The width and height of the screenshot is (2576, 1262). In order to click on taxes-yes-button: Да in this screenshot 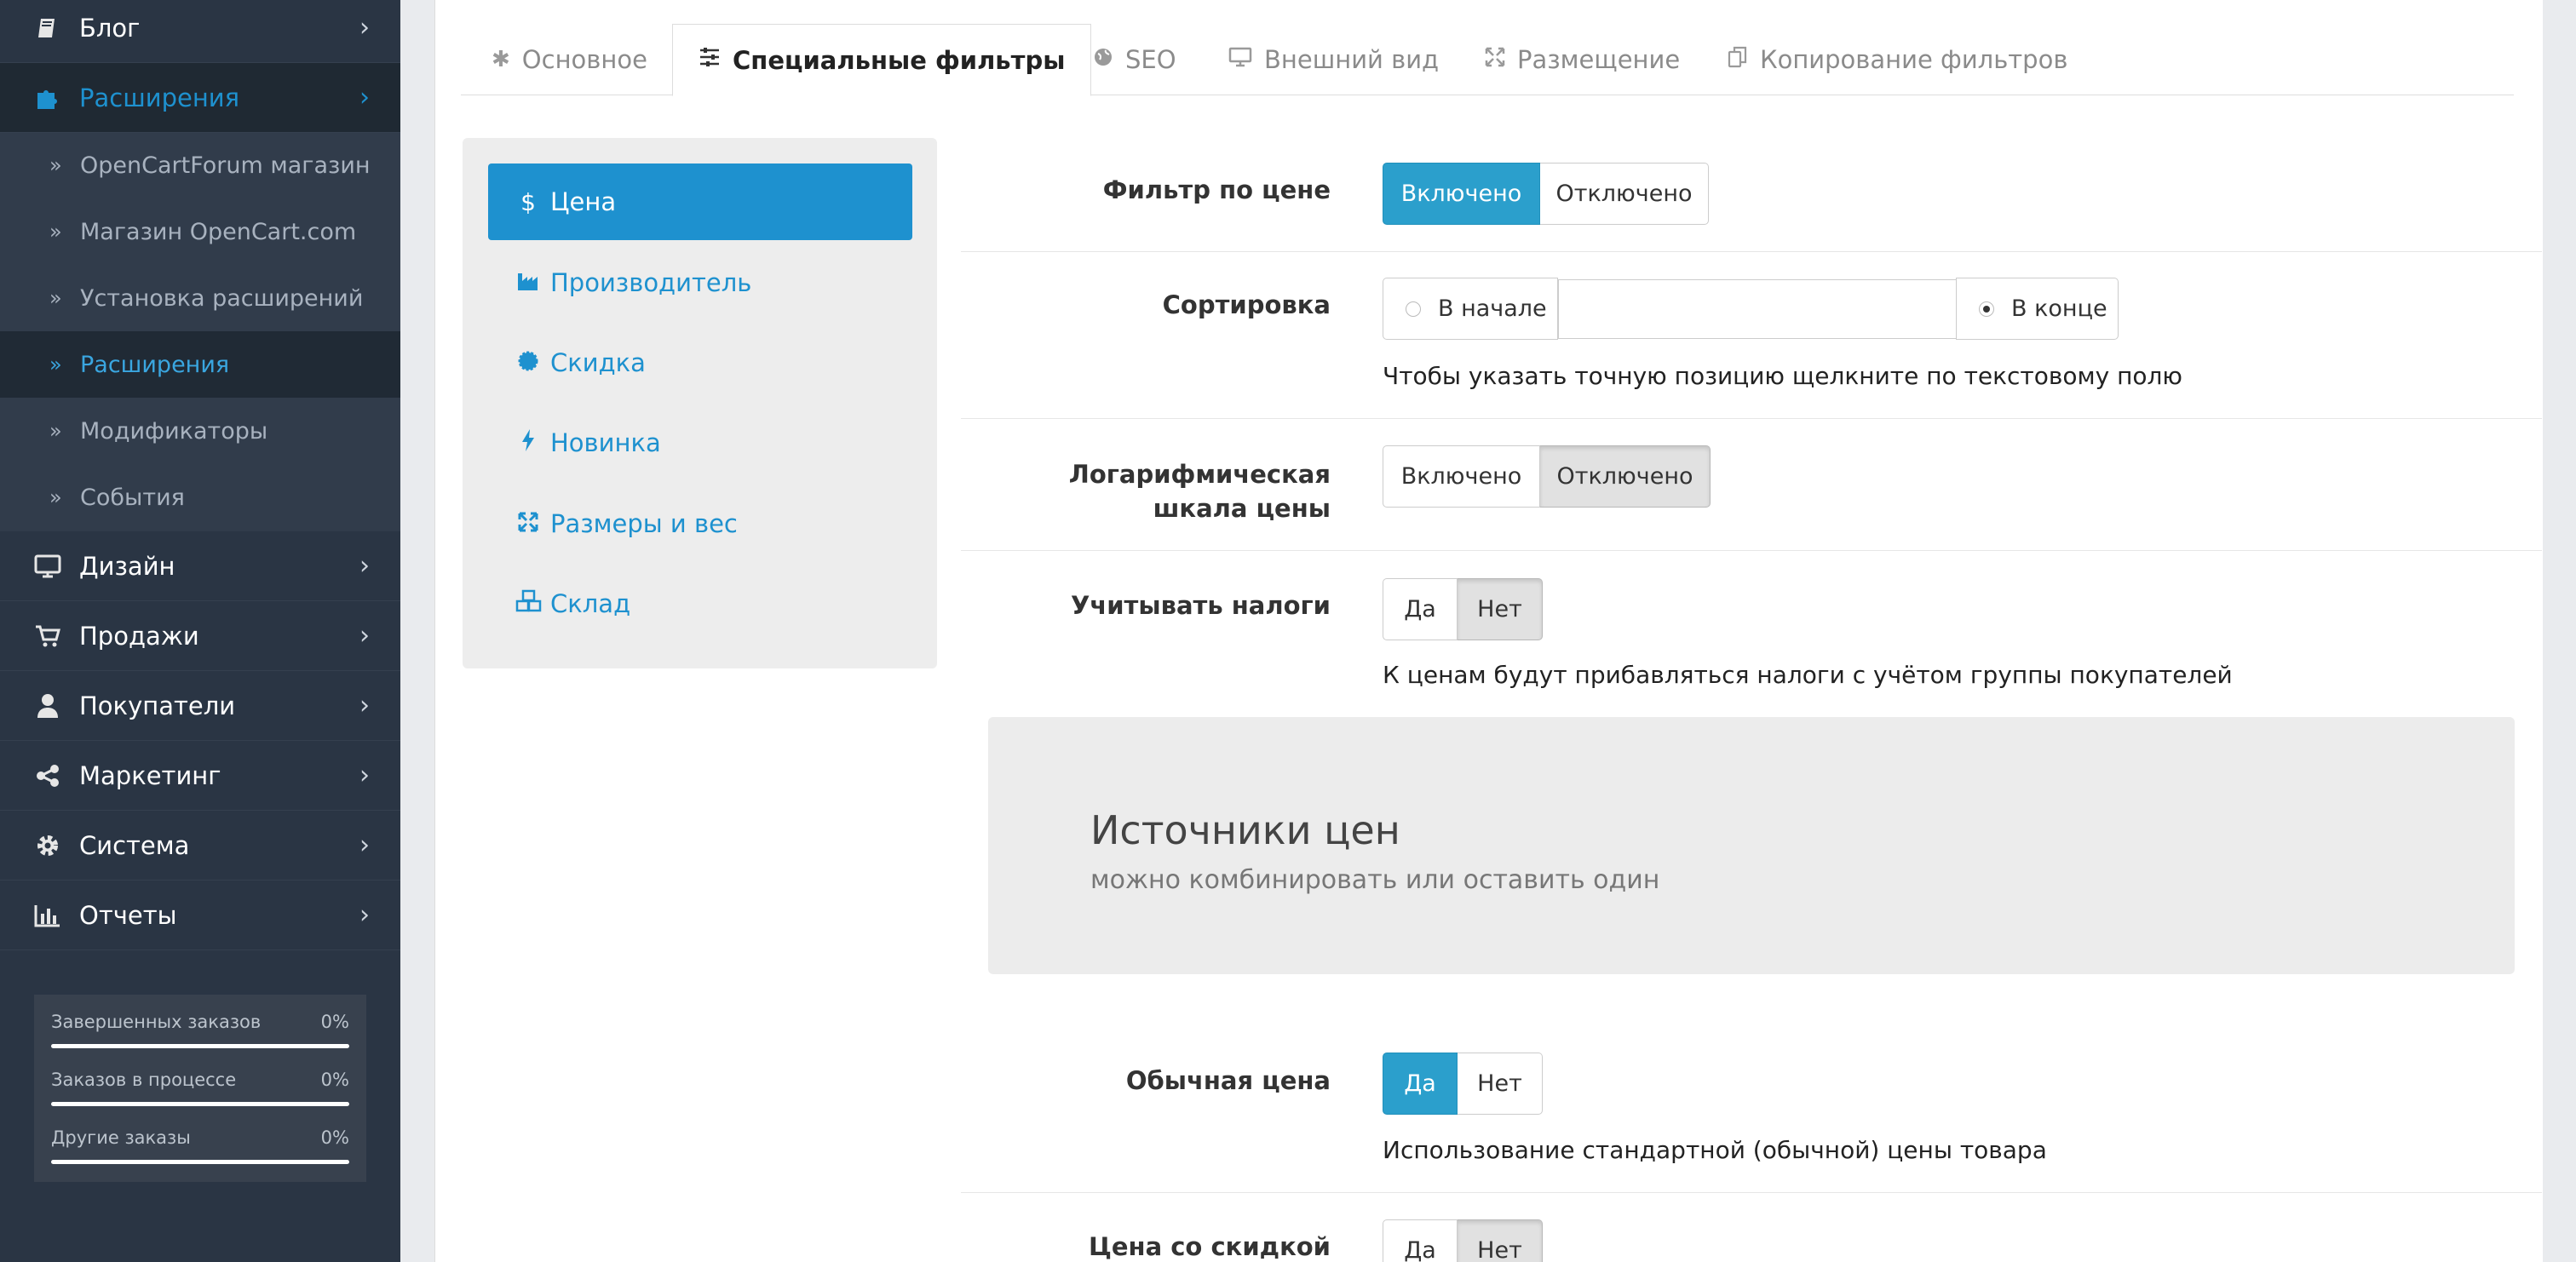, I will do `click(1421, 609)`.